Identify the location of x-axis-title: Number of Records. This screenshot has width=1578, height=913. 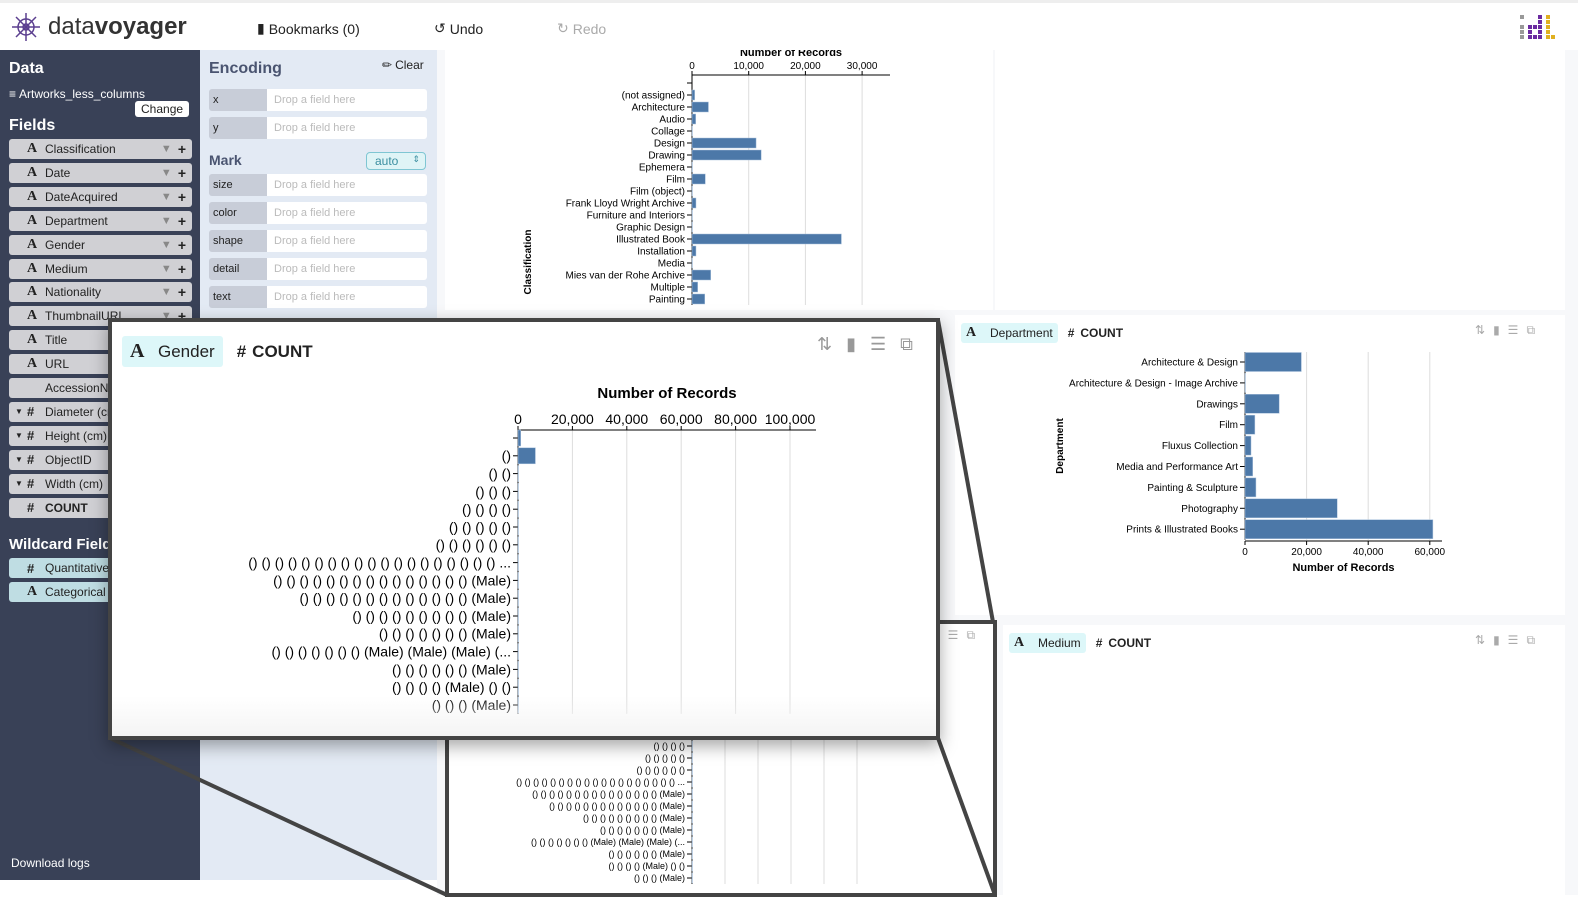
(666, 393).